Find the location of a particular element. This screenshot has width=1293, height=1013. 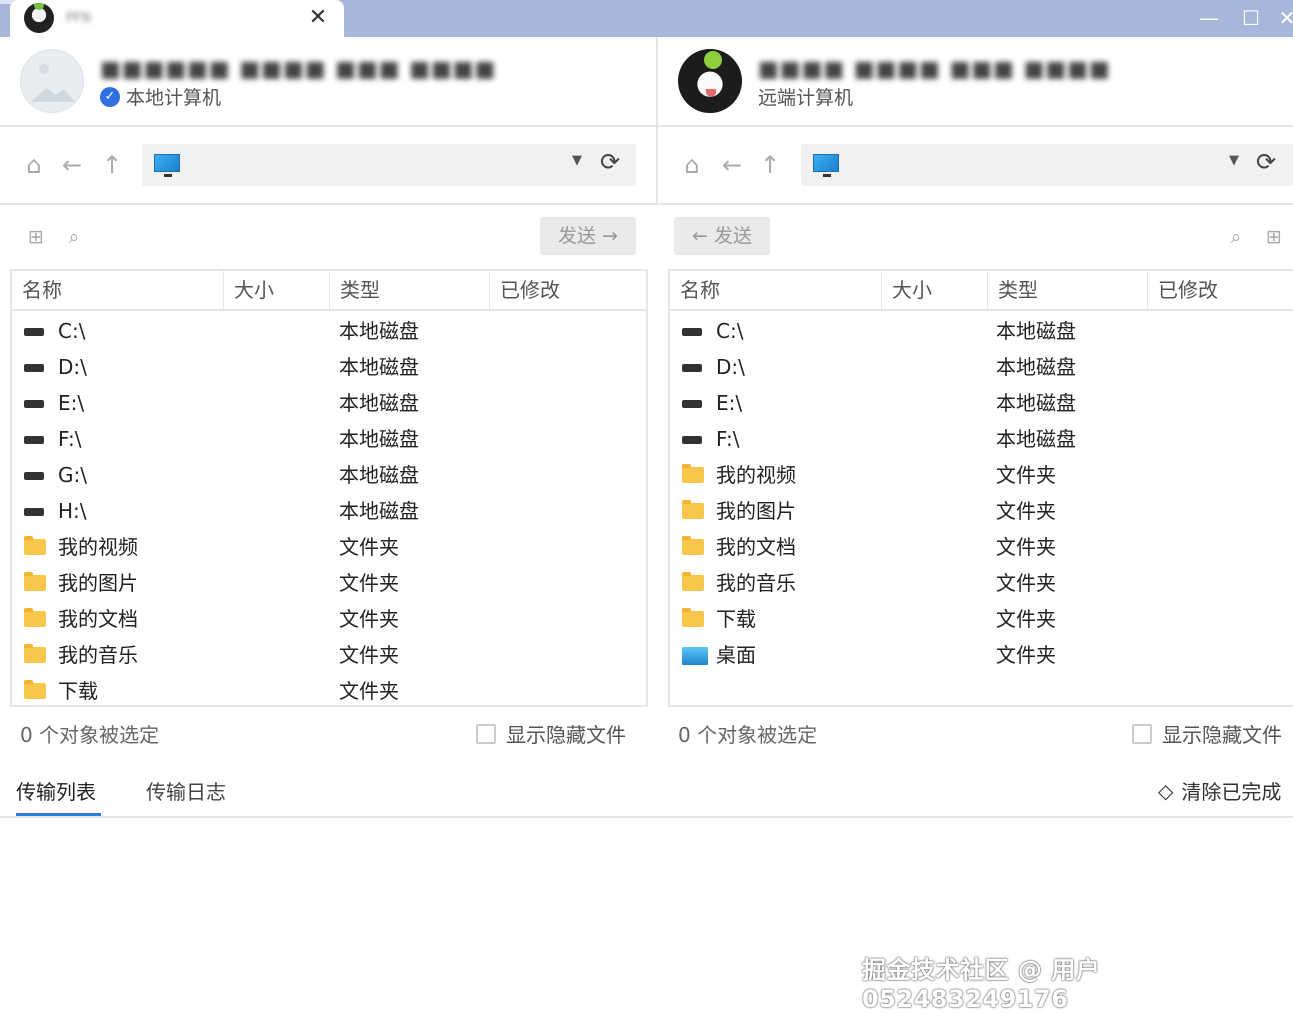

table-row: 桌面 文件夹 is located at coordinates (981, 655).